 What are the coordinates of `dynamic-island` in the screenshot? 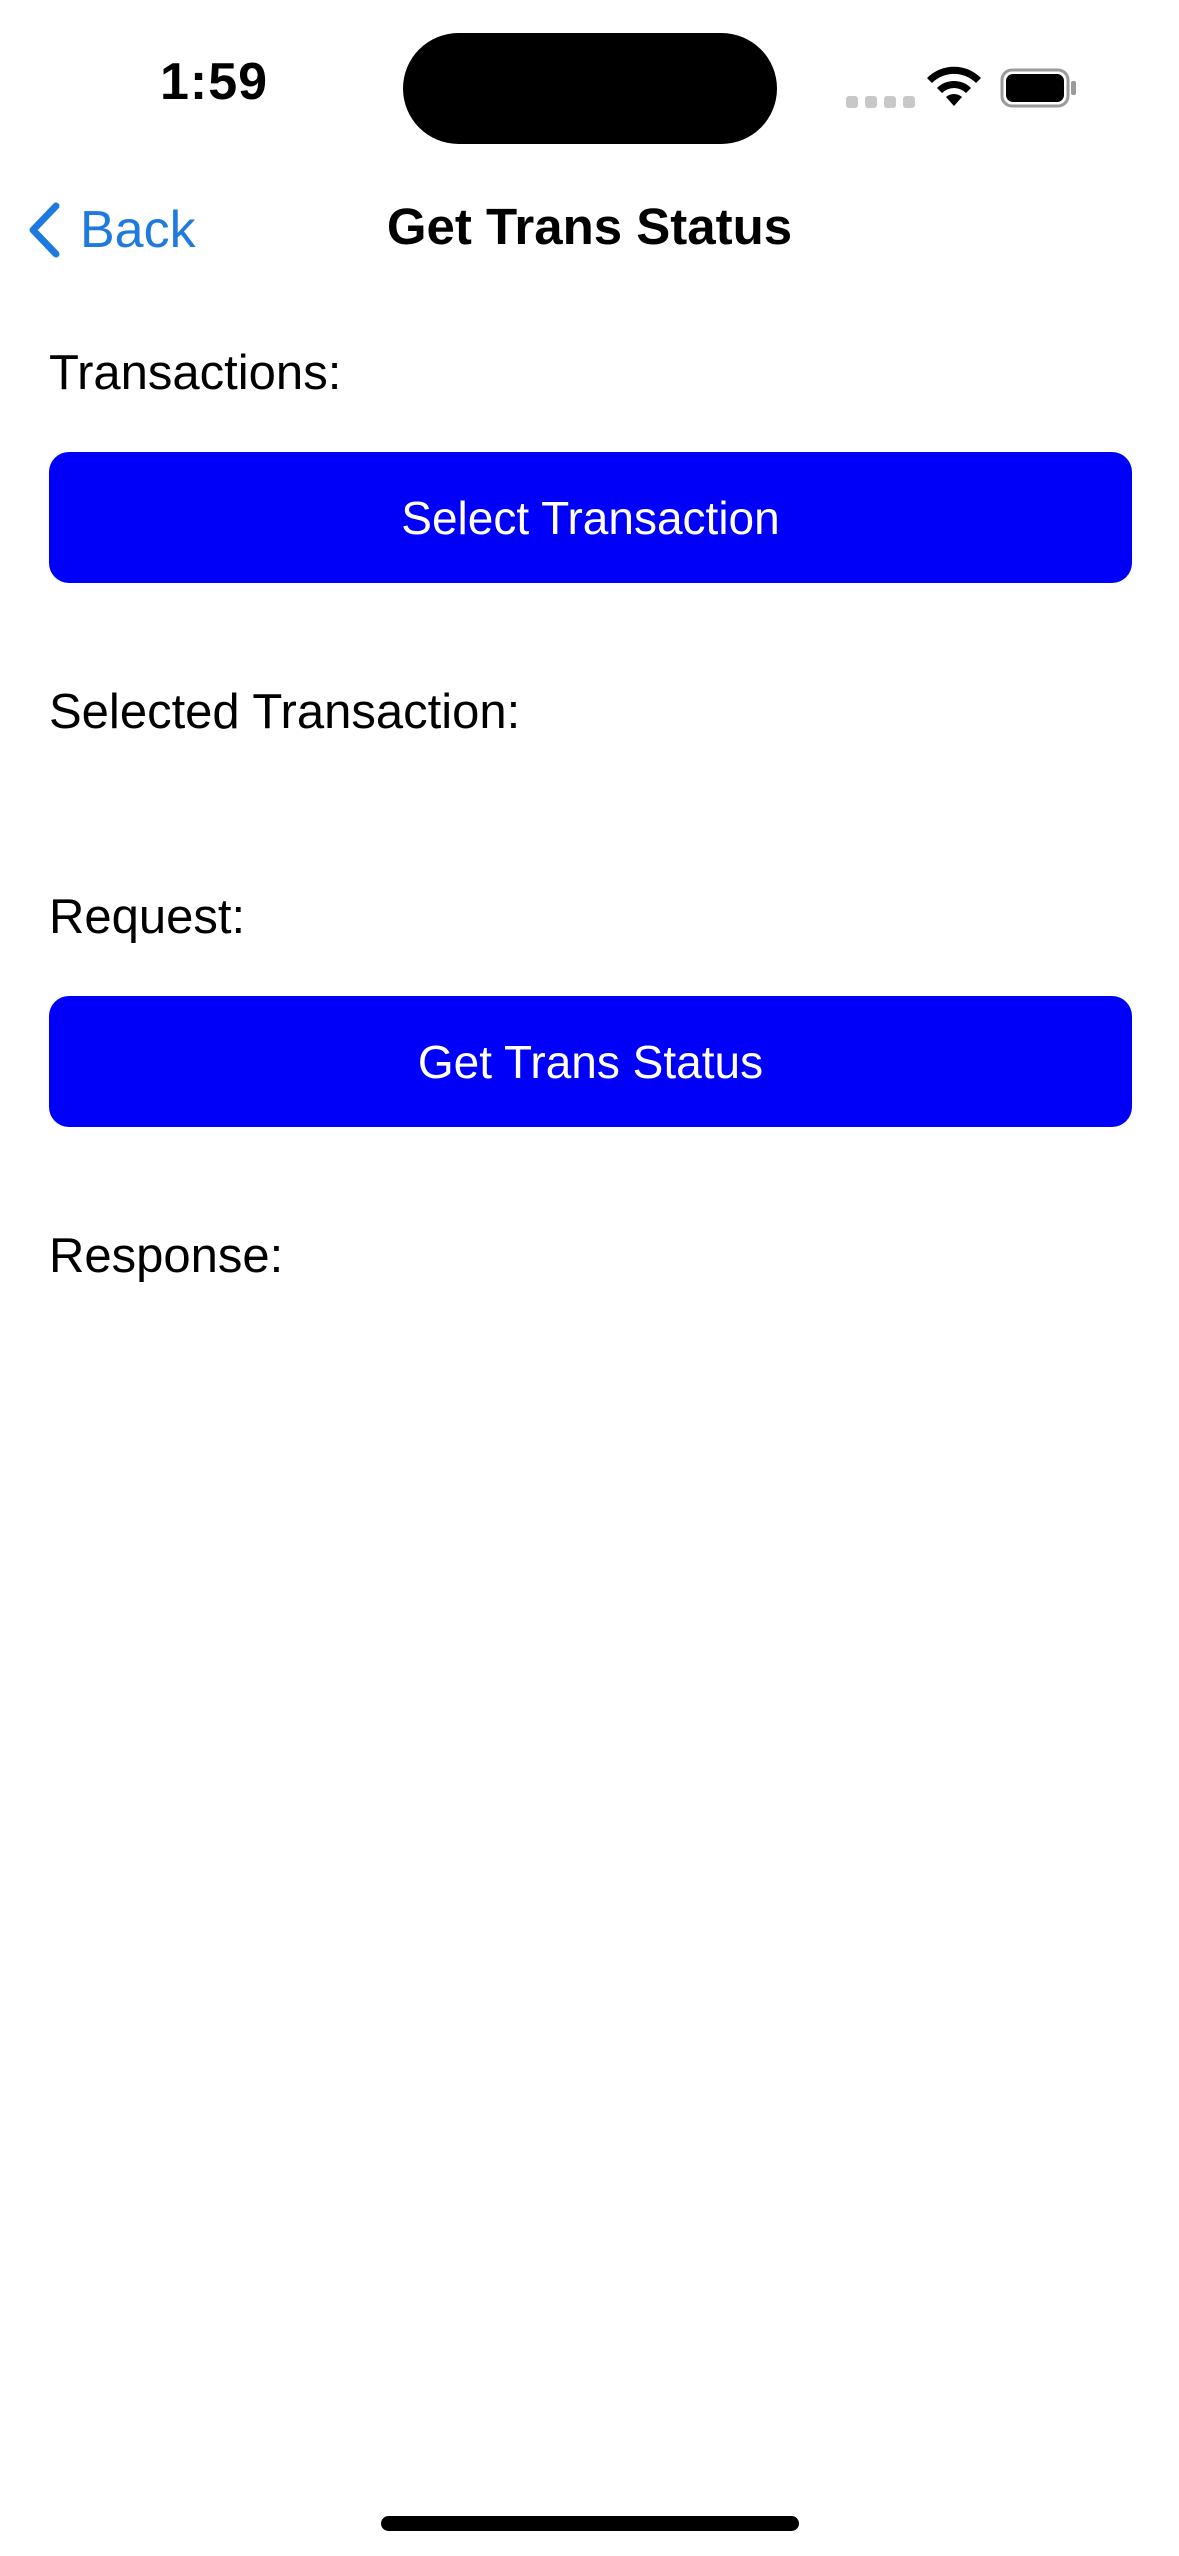 It's located at (590, 88).